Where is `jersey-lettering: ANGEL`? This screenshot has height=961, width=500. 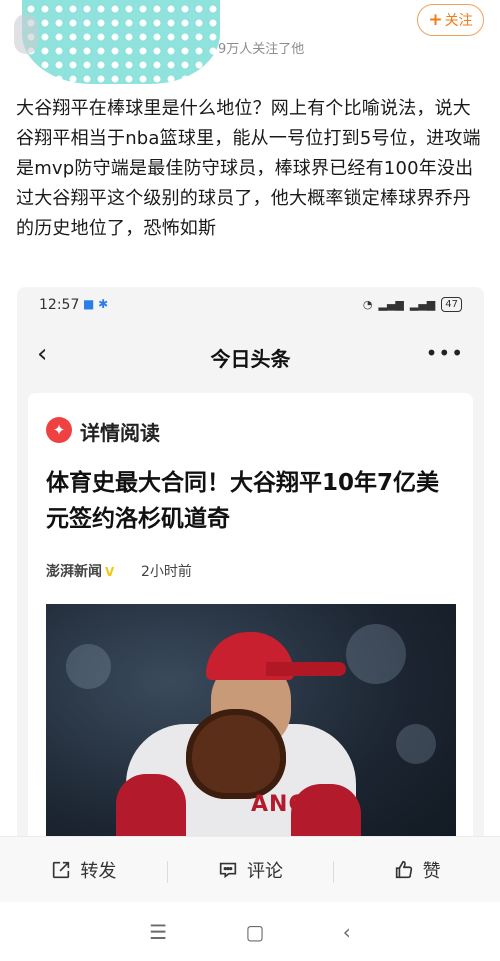 jersey-lettering: ANGEL is located at coordinates (295, 804).